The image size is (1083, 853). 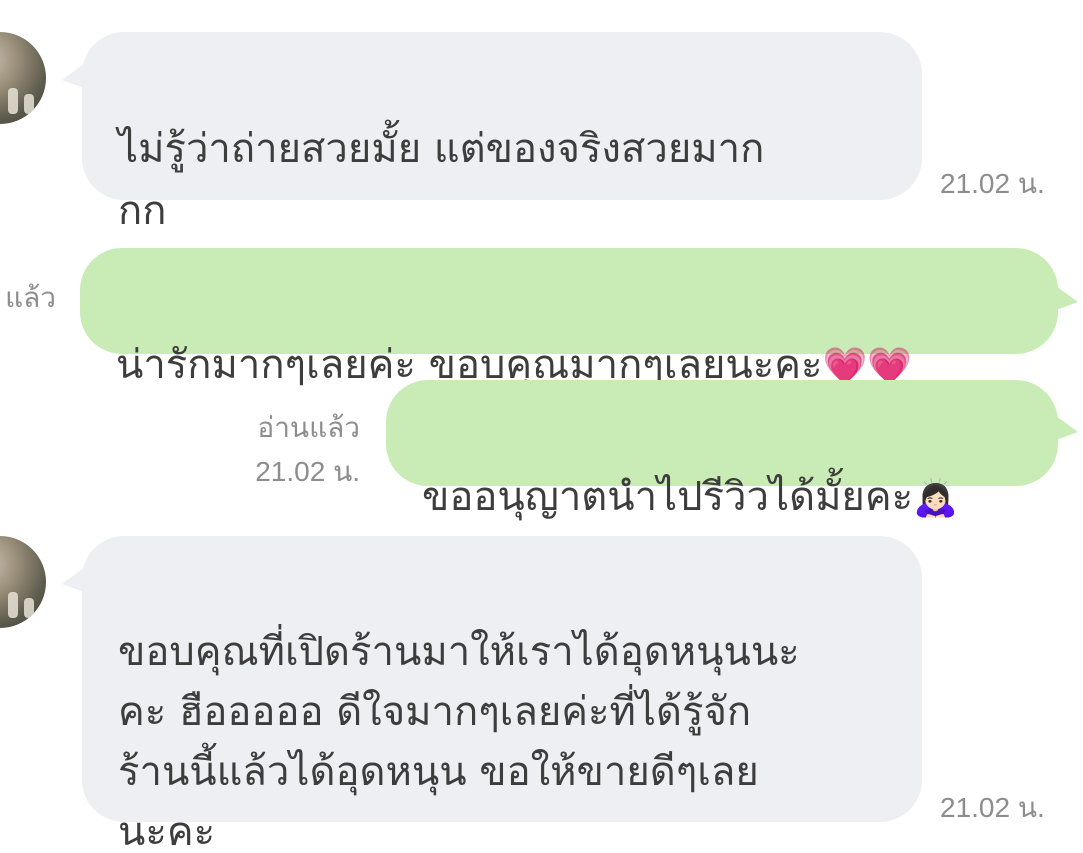 I want to click on read-status: อ่านแล้ว, so click(x=308, y=427).